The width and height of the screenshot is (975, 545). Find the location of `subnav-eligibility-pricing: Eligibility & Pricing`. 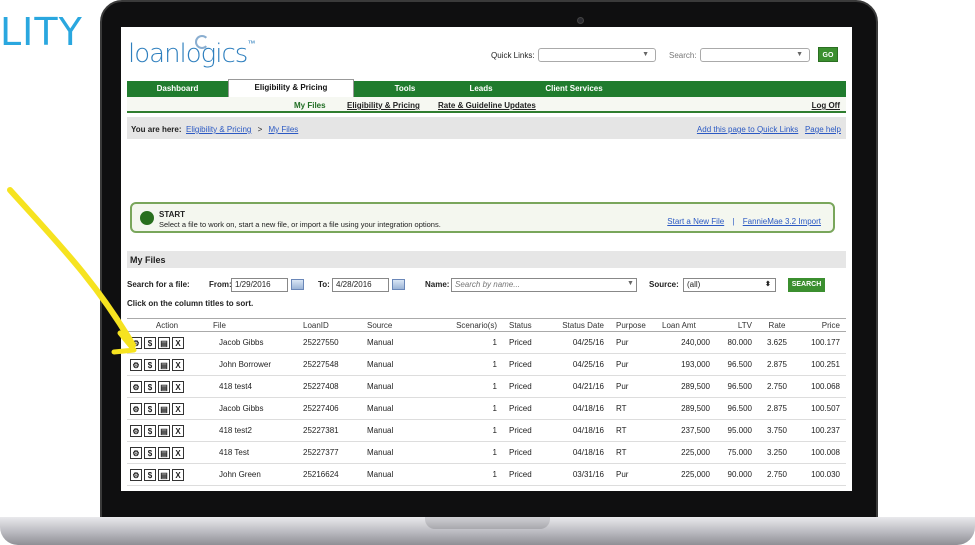

subnav-eligibility-pricing: Eligibility & Pricing is located at coordinates (383, 105).